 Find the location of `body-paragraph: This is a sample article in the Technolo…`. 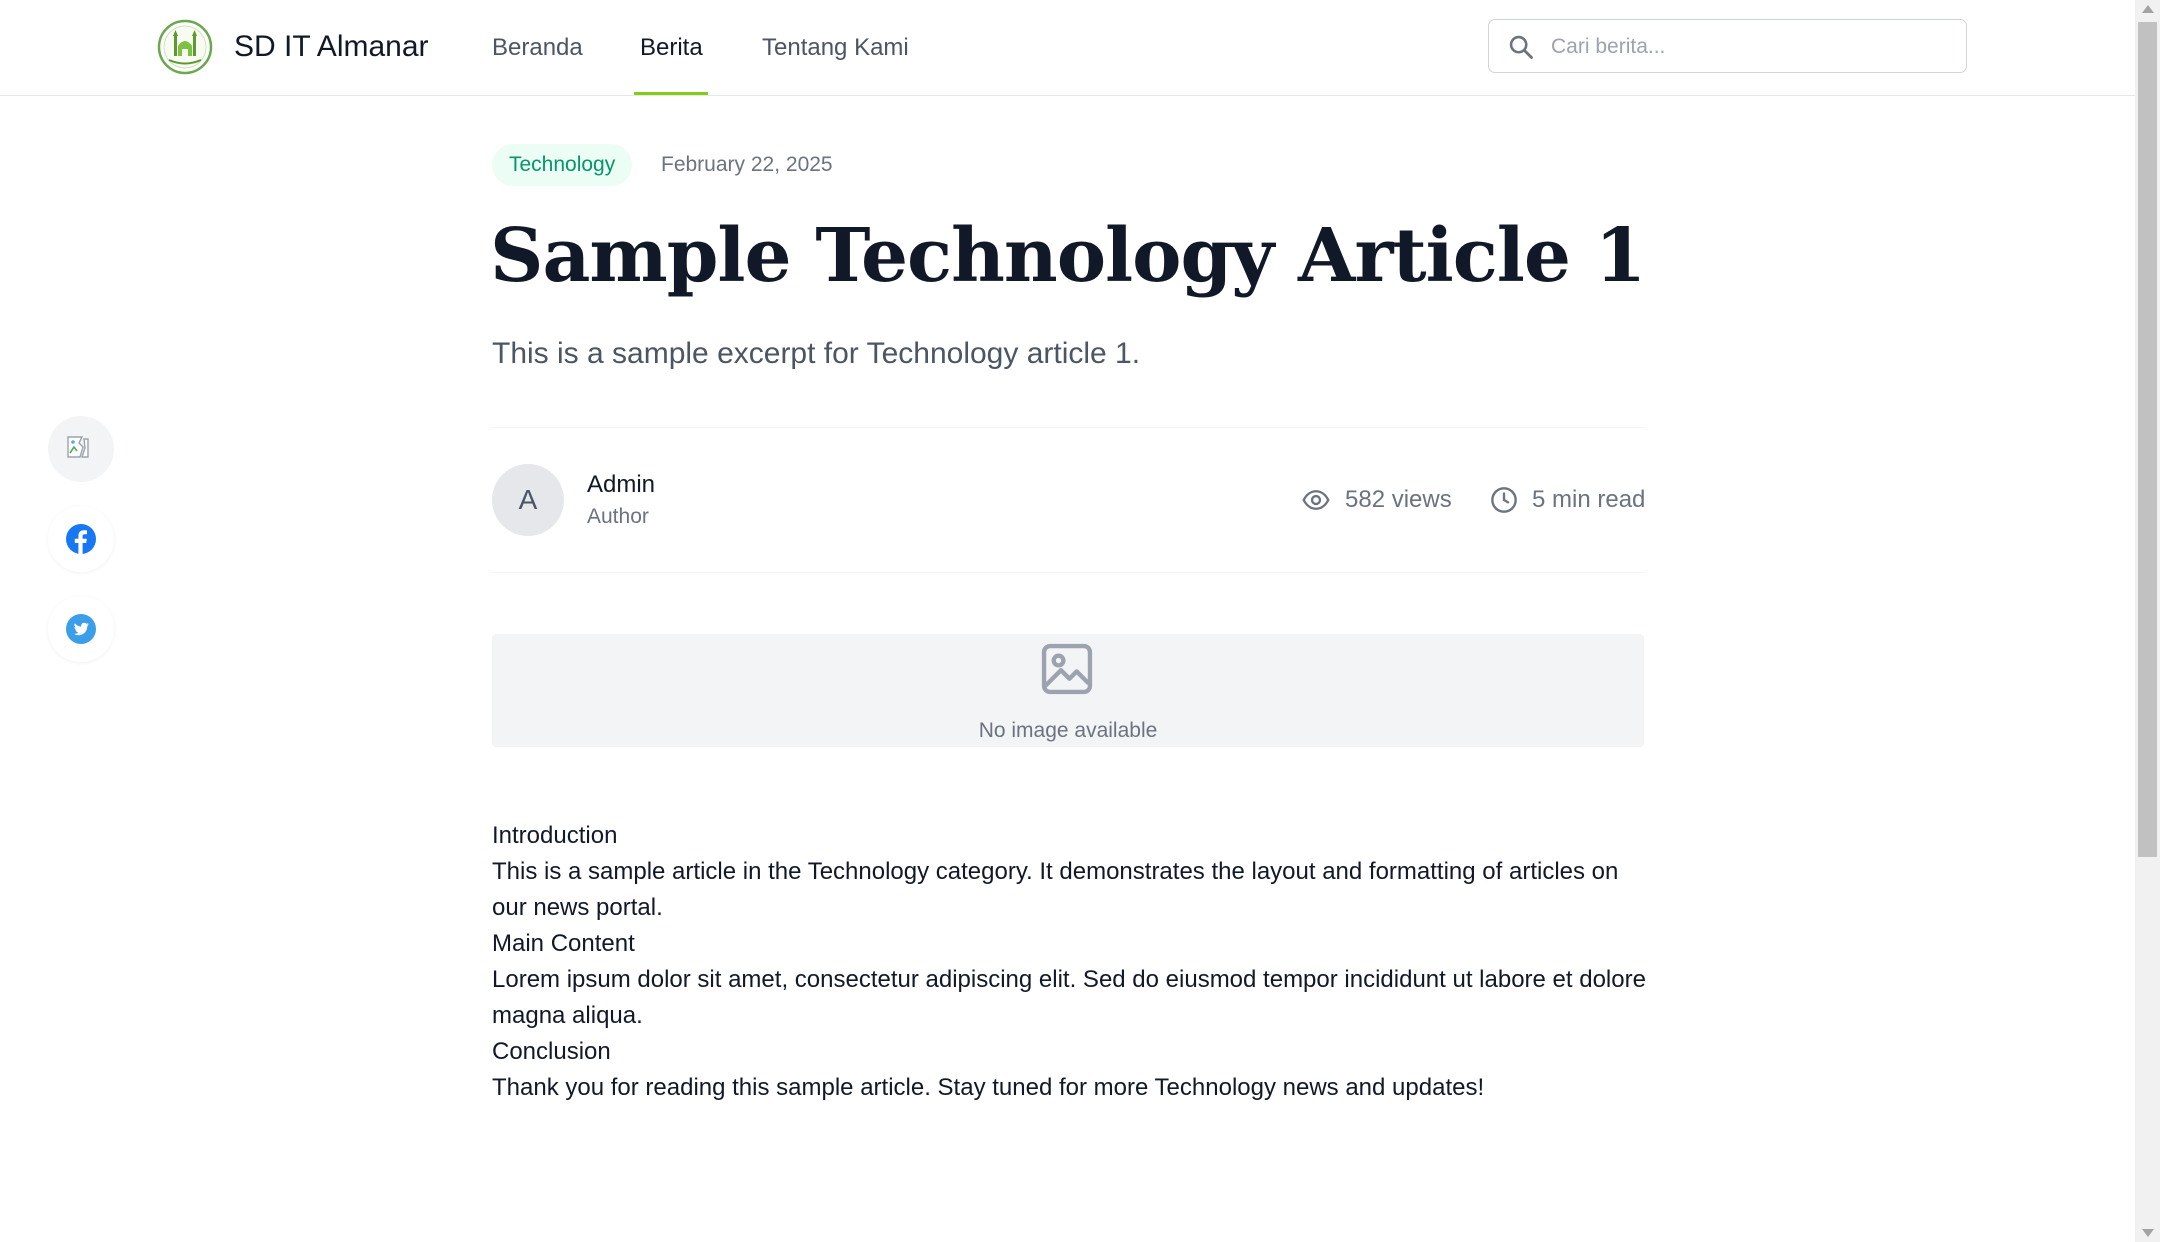

body-paragraph: This is a sample article in the Technolo… is located at coordinates (1055, 889).